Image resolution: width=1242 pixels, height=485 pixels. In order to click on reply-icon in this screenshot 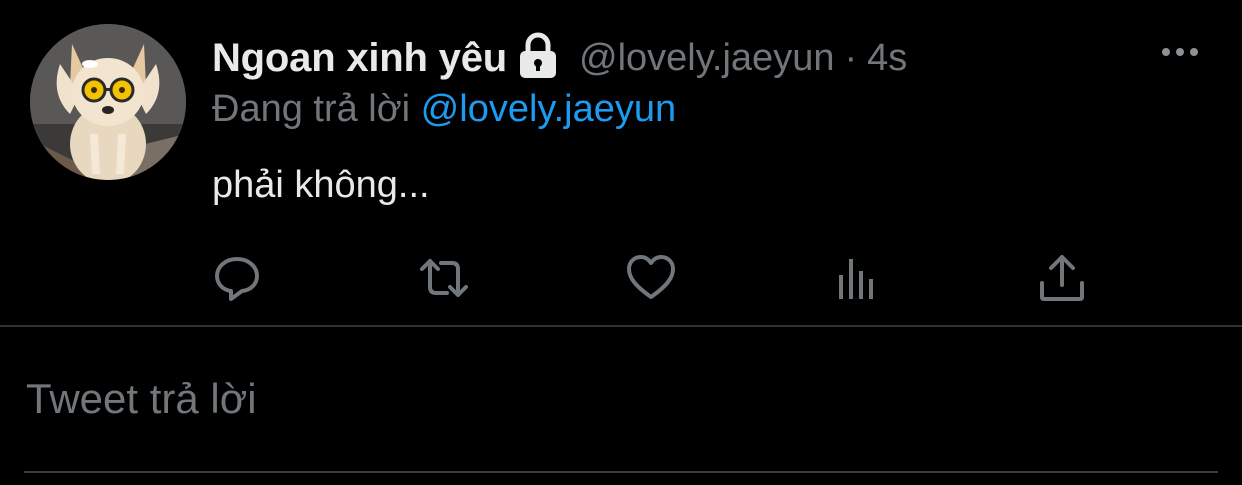, I will do `click(237, 279)`.